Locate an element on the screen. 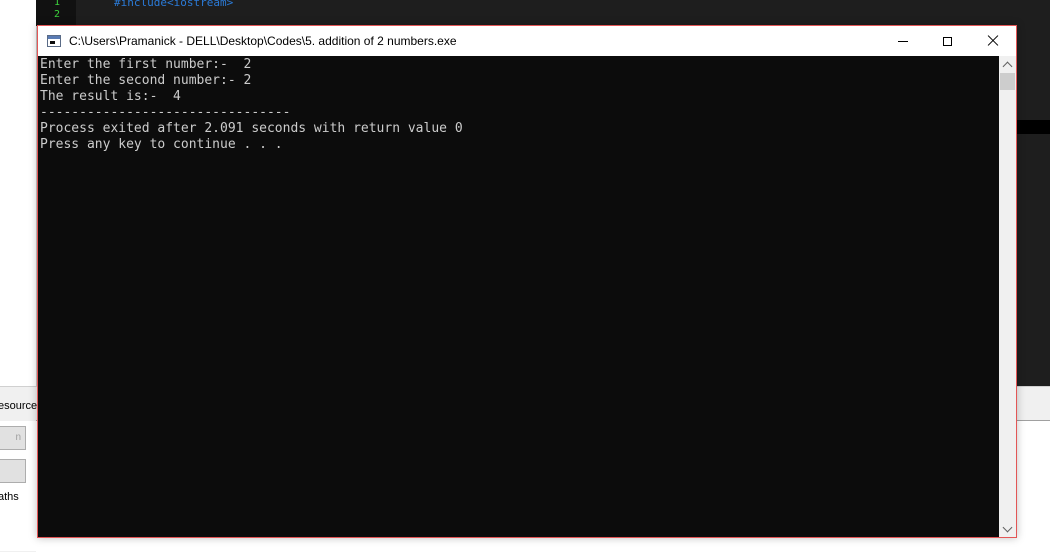  scroll-thumb is located at coordinates (1007, 81).